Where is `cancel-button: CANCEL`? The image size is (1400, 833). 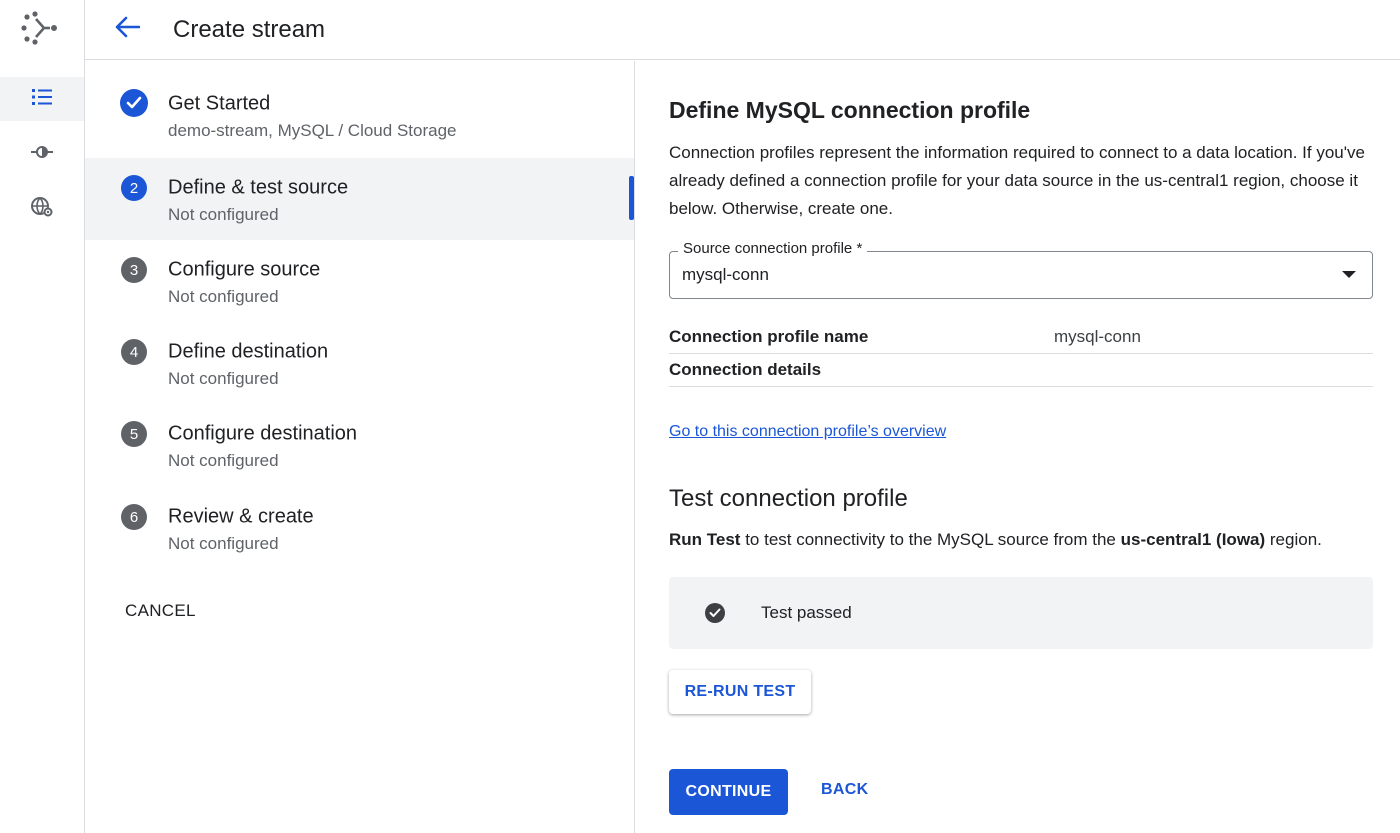
cancel-button: CANCEL is located at coordinates (160, 611).